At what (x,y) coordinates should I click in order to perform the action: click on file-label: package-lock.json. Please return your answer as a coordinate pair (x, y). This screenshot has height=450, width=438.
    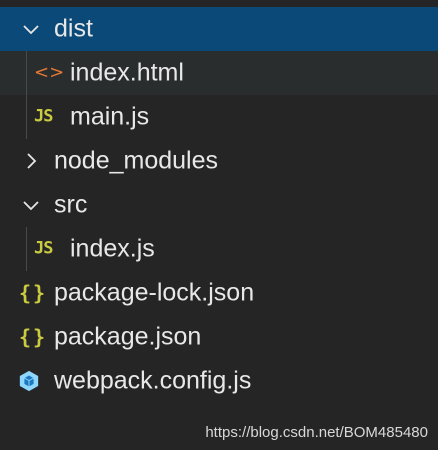
    Looking at the image, I should click on (154, 292).